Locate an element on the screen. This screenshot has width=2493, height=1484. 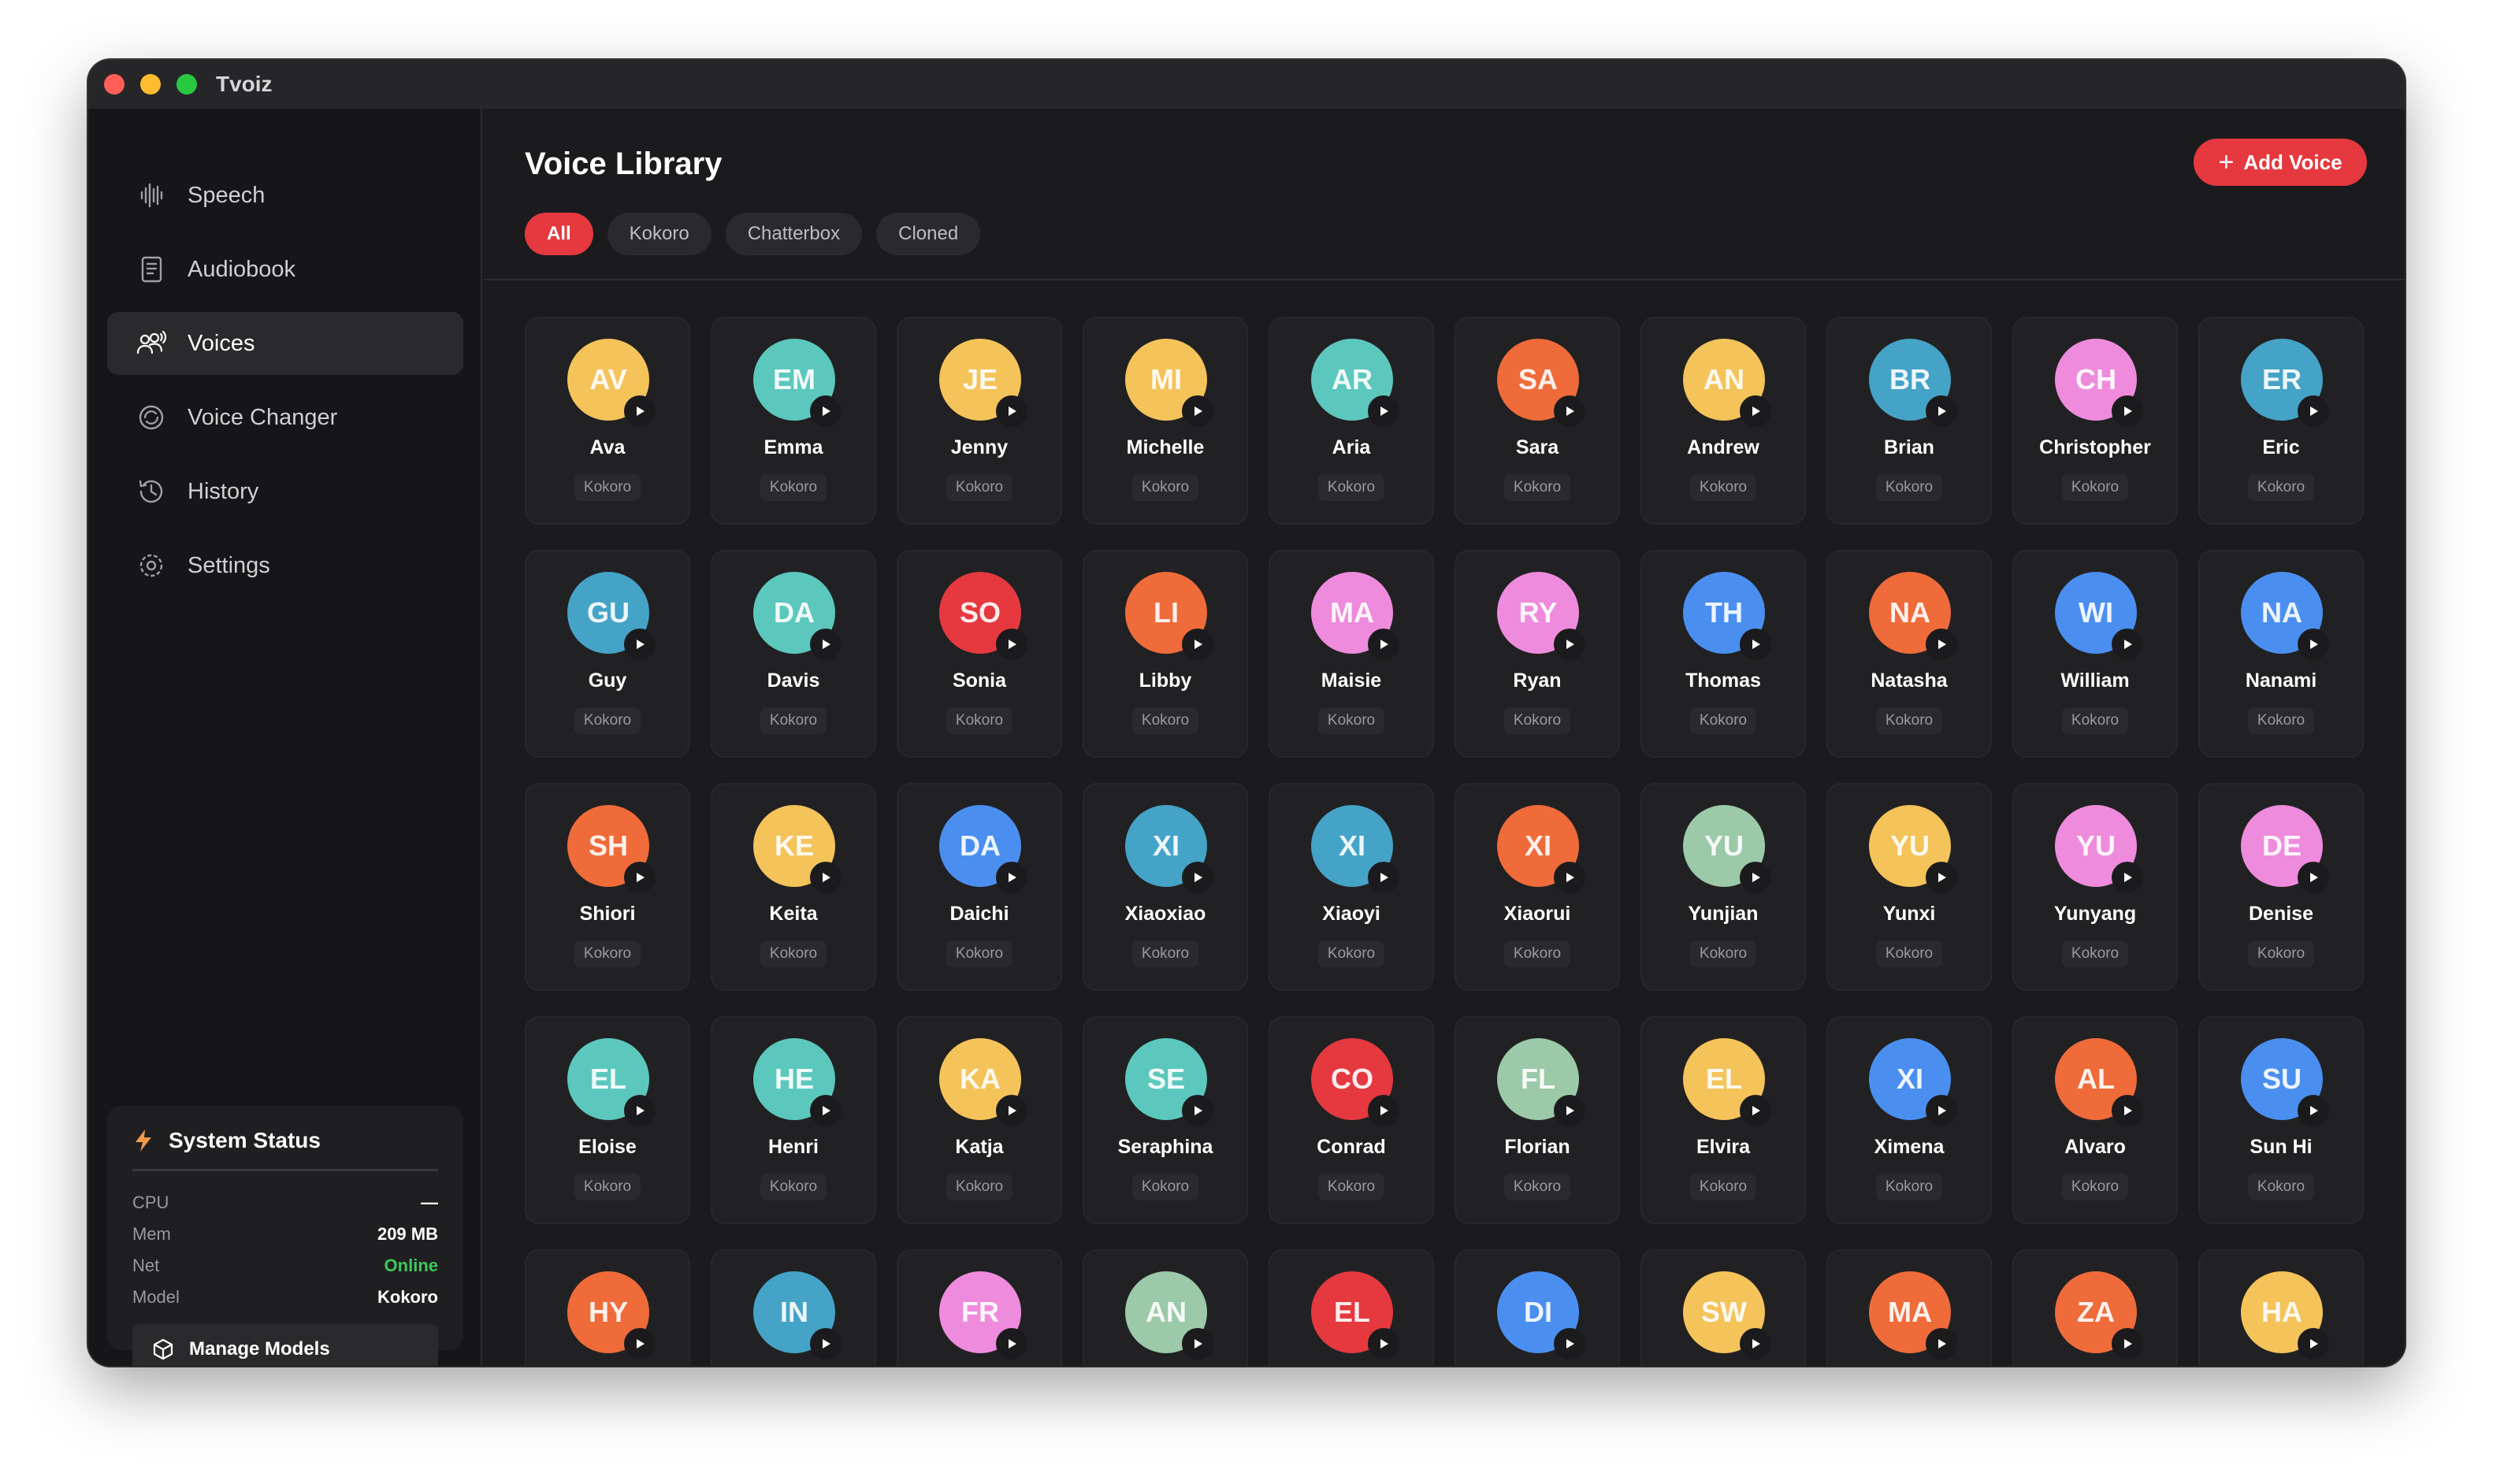
sidebar-item-voices: Voices is located at coordinates (285, 344).